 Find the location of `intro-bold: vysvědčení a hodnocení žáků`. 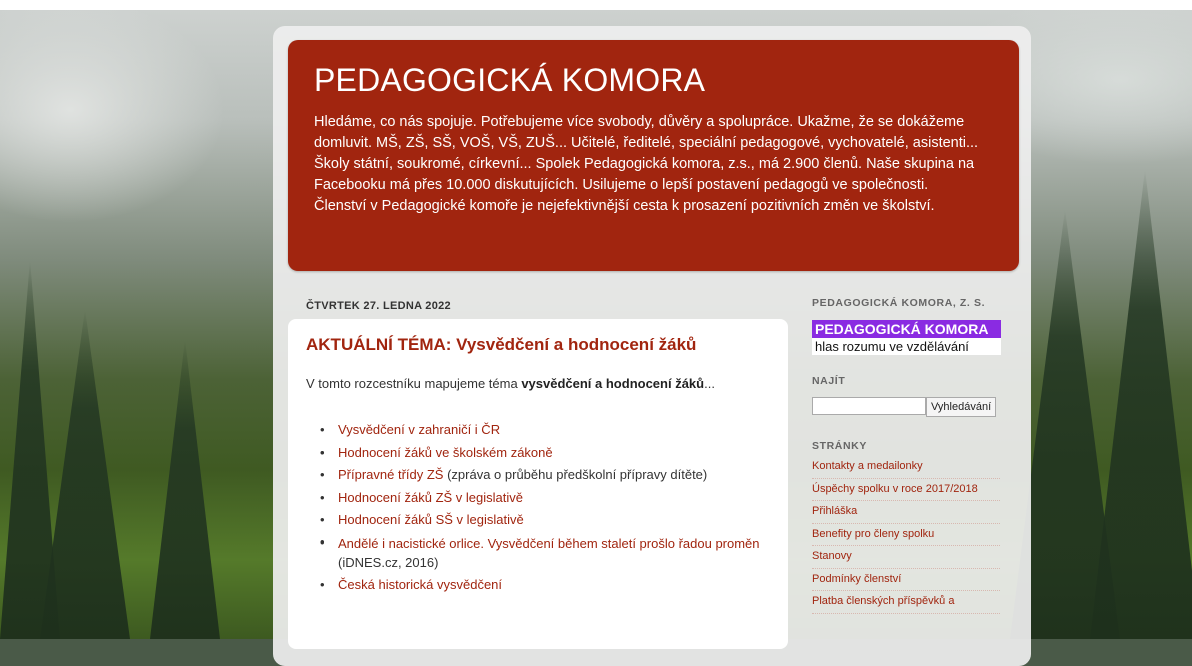

intro-bold: vysvědčení a hodnocení žáků is located at coordinates (613, 383).